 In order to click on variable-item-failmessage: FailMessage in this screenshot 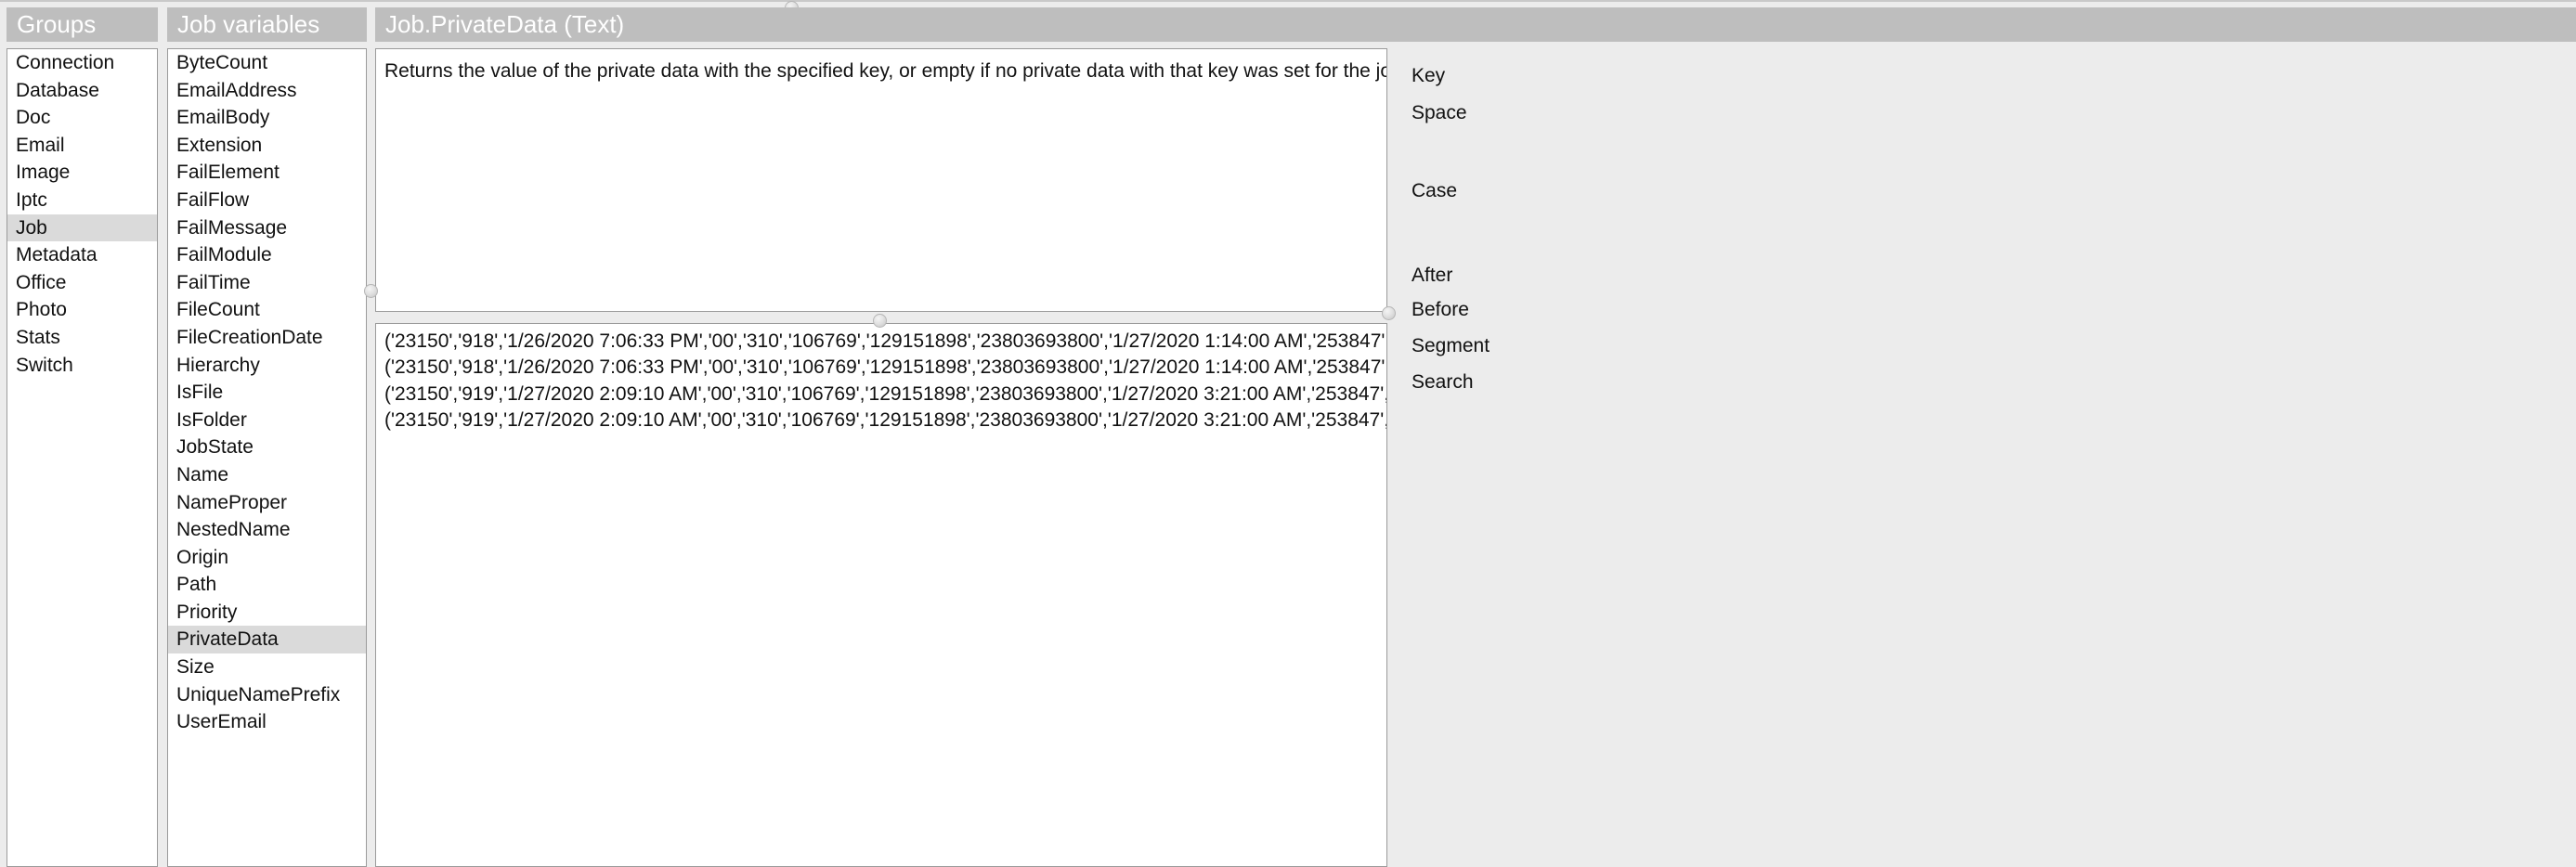, I will do `click(267, 228)`.